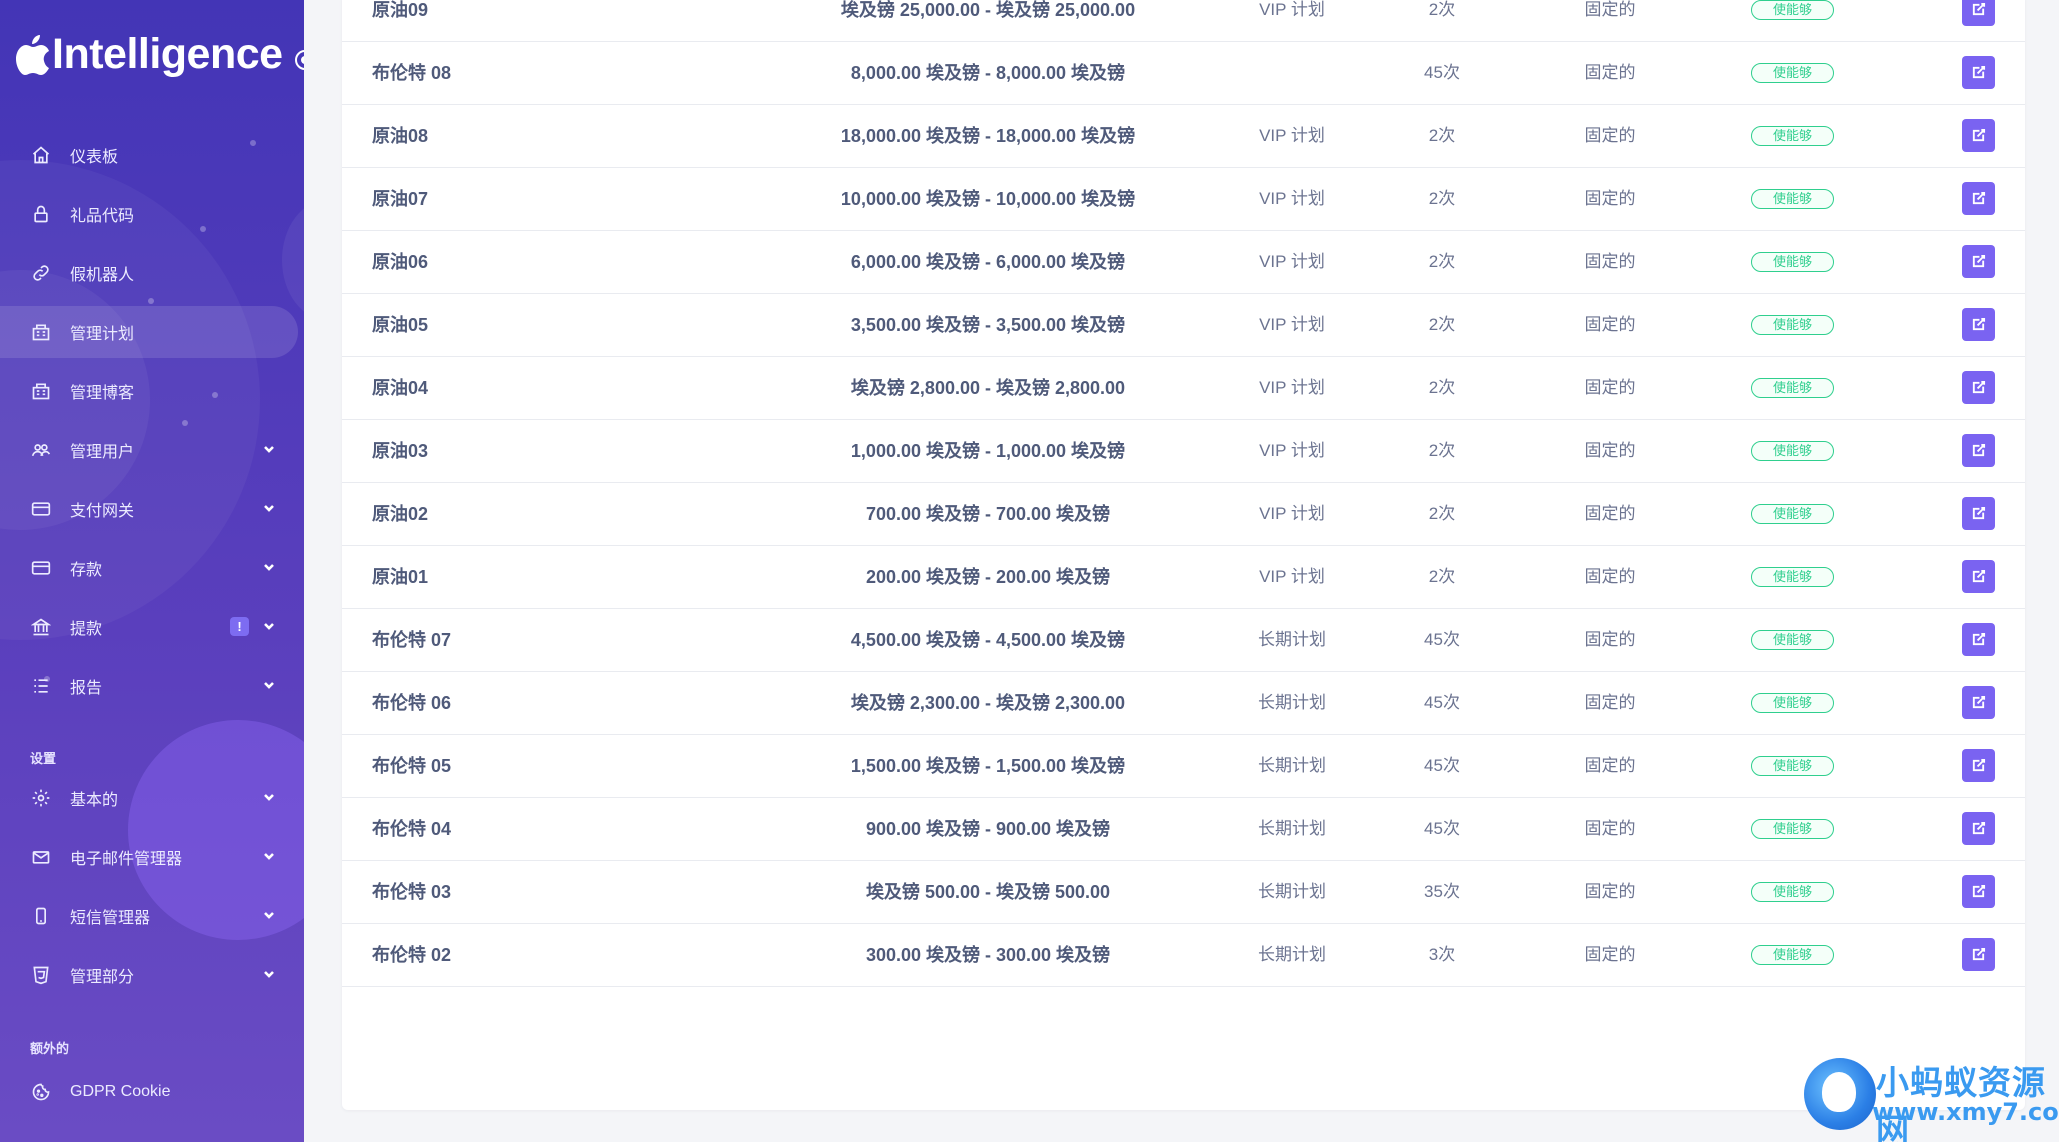 This screenshot has width=2059, height=1142. I want to click on lock-icon, so click(41, 214).